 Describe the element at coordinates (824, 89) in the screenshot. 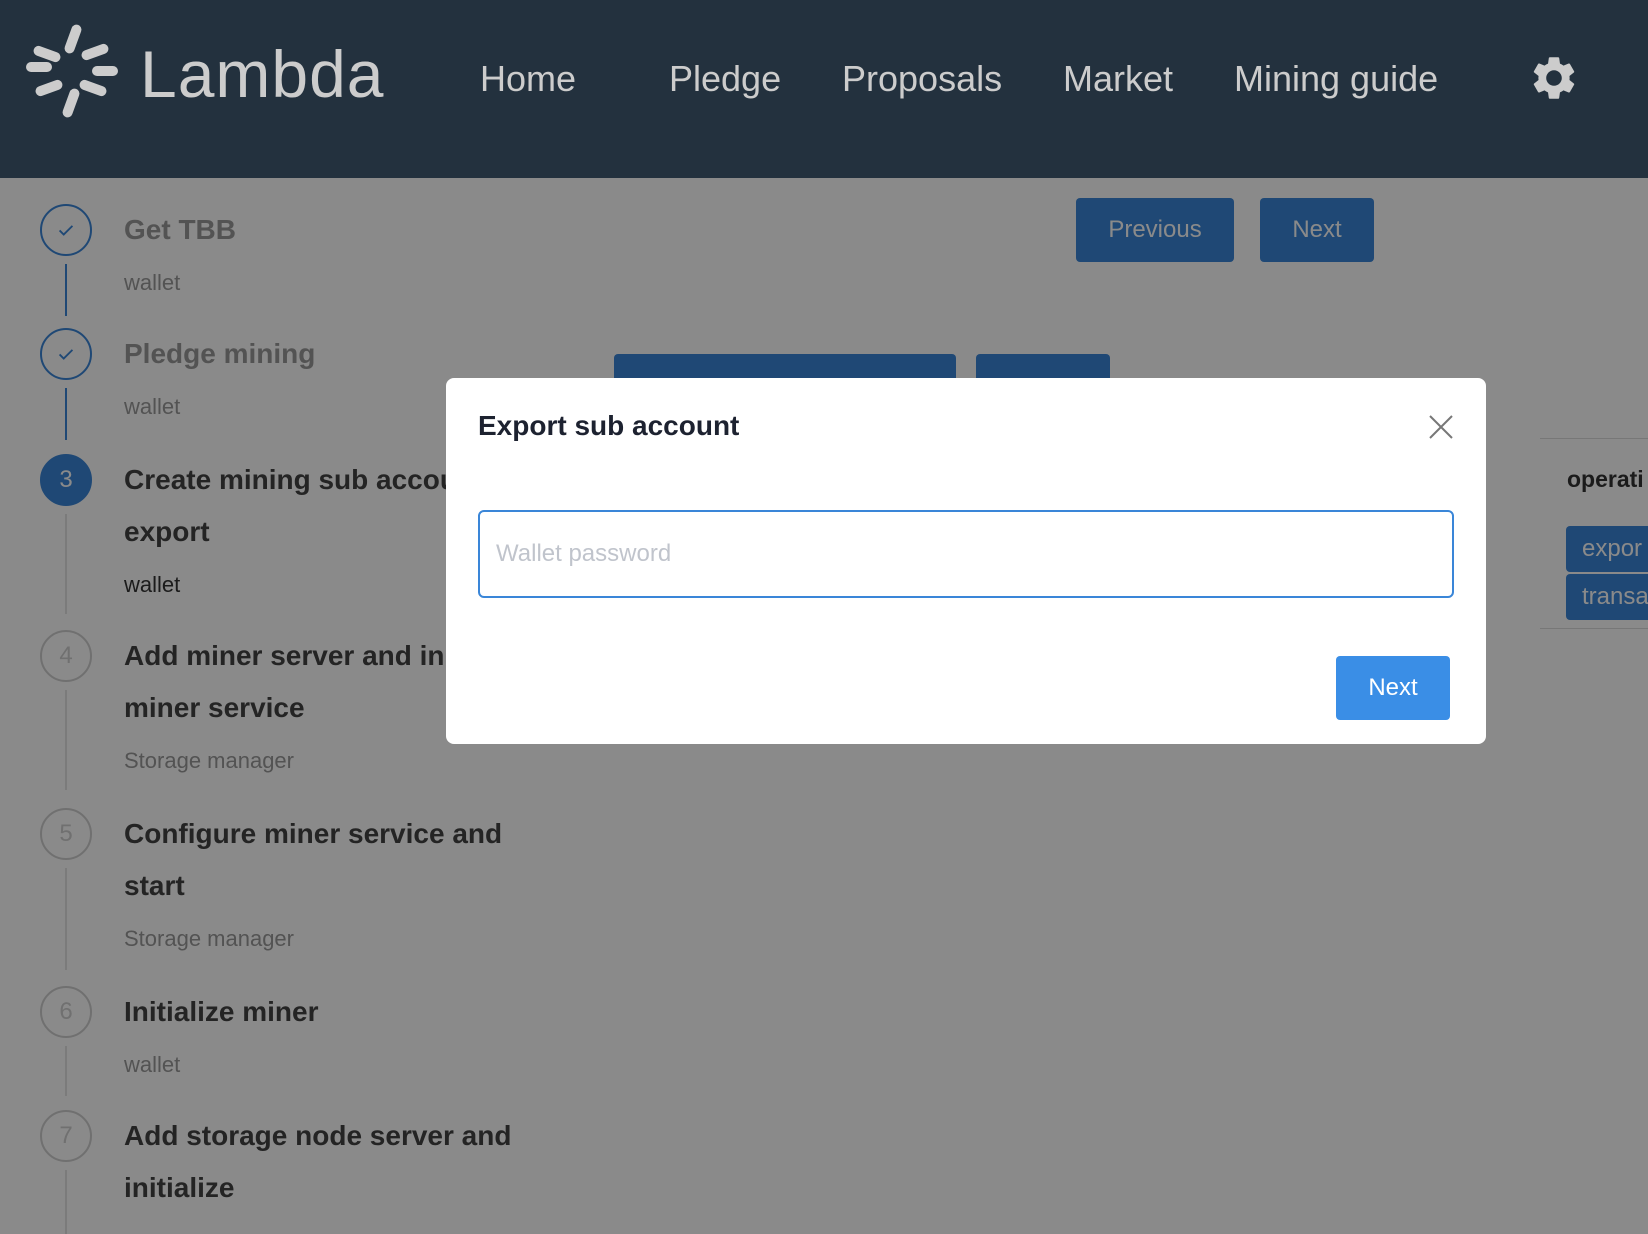

I see `header-dim` at that location.